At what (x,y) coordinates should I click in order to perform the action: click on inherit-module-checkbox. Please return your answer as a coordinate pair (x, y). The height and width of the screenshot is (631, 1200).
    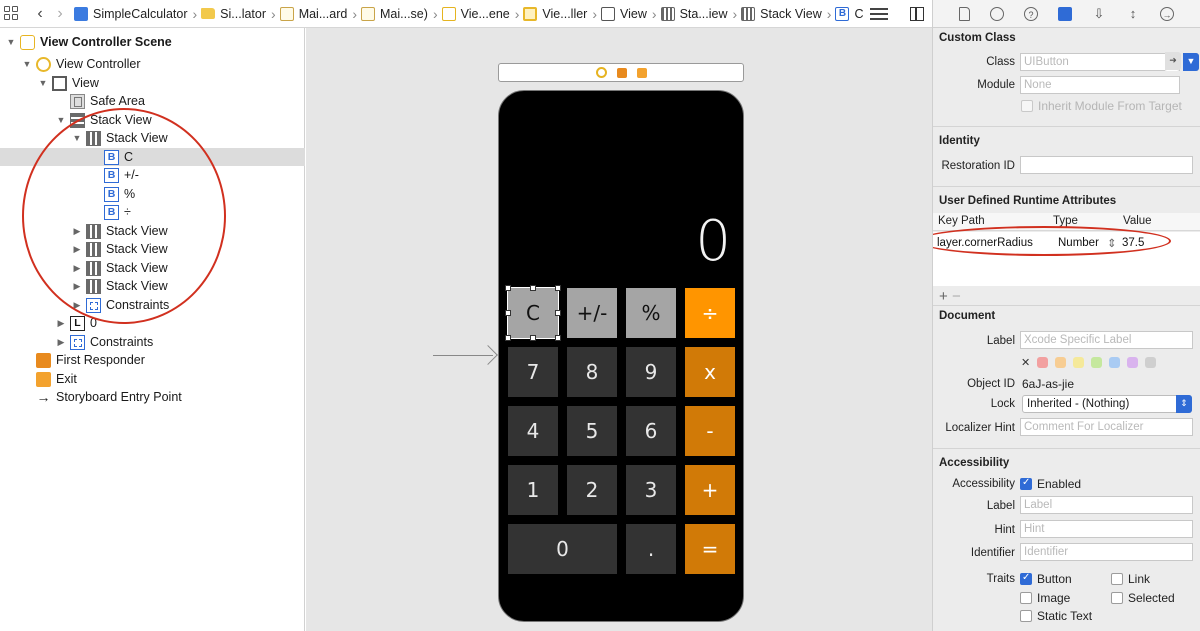
    Looking at the image, I should click on (1027, 106).